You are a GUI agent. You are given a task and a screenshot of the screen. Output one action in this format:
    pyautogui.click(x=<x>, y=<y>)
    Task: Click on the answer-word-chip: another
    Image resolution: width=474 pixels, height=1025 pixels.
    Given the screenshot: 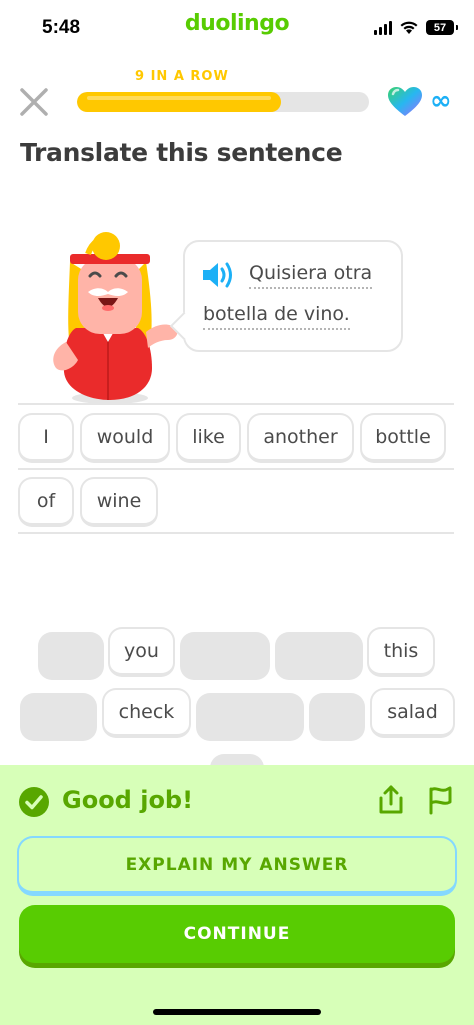 What is the action you would take?
    pyautogui.click(x=300, y=438)
    